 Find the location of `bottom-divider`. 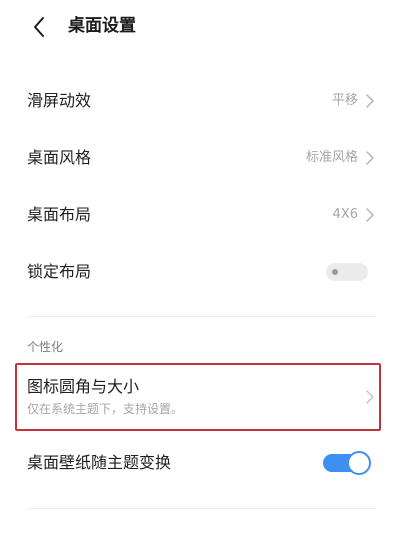

bottom-divider is located at coordinates (202, 508).